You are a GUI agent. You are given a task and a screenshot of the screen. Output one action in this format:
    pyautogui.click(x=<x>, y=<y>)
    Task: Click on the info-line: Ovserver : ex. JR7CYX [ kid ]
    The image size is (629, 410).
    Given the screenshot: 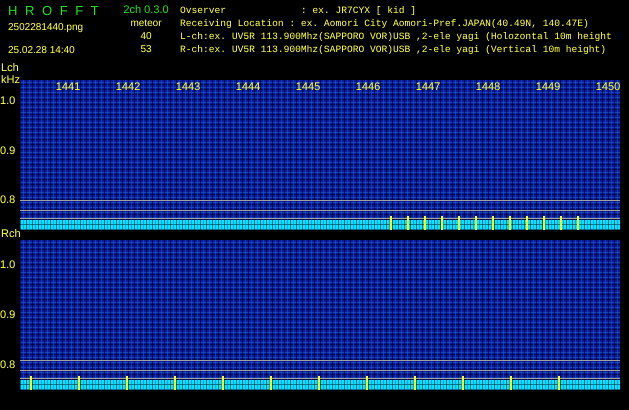 What is the action you would take?
    pyautogui.click(x=299, y=10)
    